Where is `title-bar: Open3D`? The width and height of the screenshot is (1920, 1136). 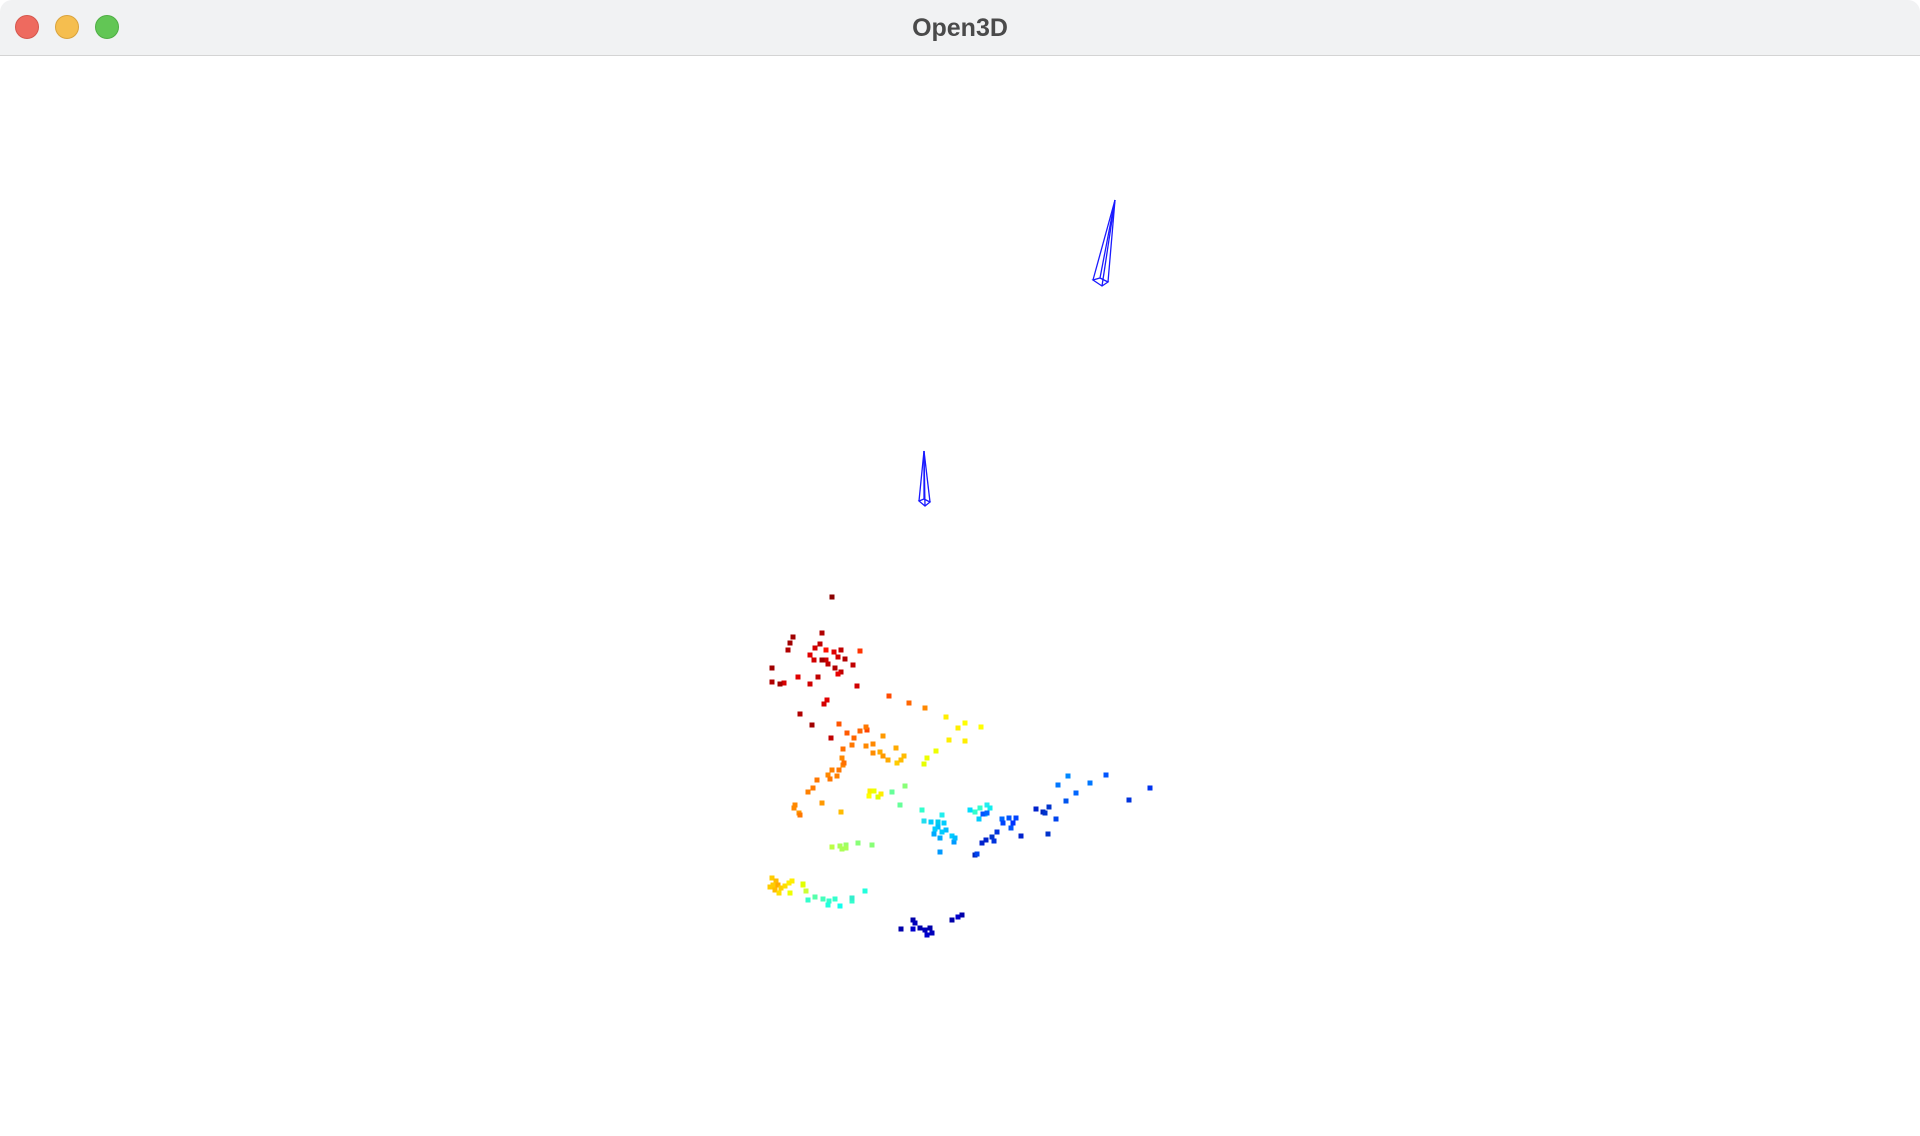 title-bar: Open3D is located at coordinates (960, 28).